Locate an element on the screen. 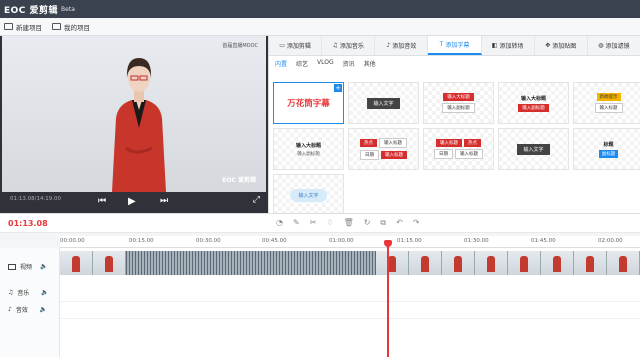 The width and height of the screenshot is (640, 357). caption-text: 输入文字 is located at coordinates (308, 195).